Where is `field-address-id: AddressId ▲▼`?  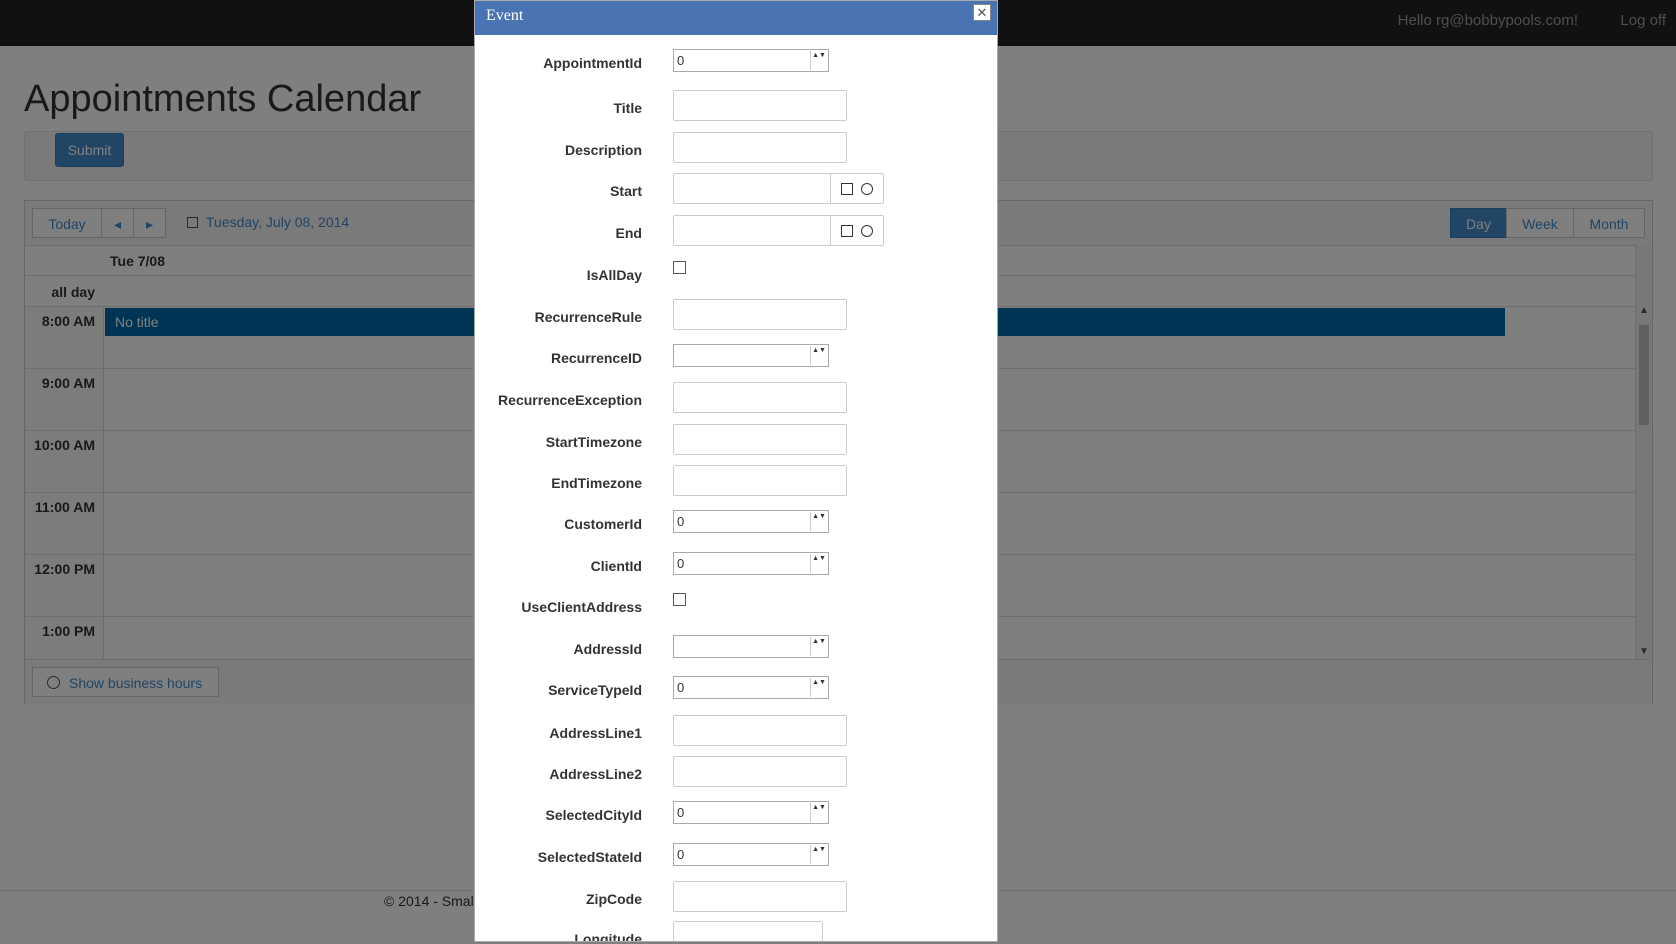 field-address-id: AddressId ▲▼ is located at coordinates (736, 649).